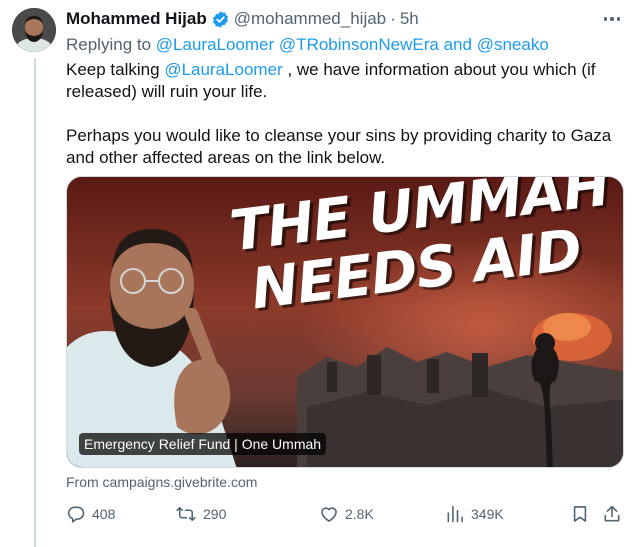 The height and width of the screenshot is (547, 640). What do you see at coordinates (487, 514) in the screenshot?
I see `views-count: 349K` at bounding box center [487, 514].